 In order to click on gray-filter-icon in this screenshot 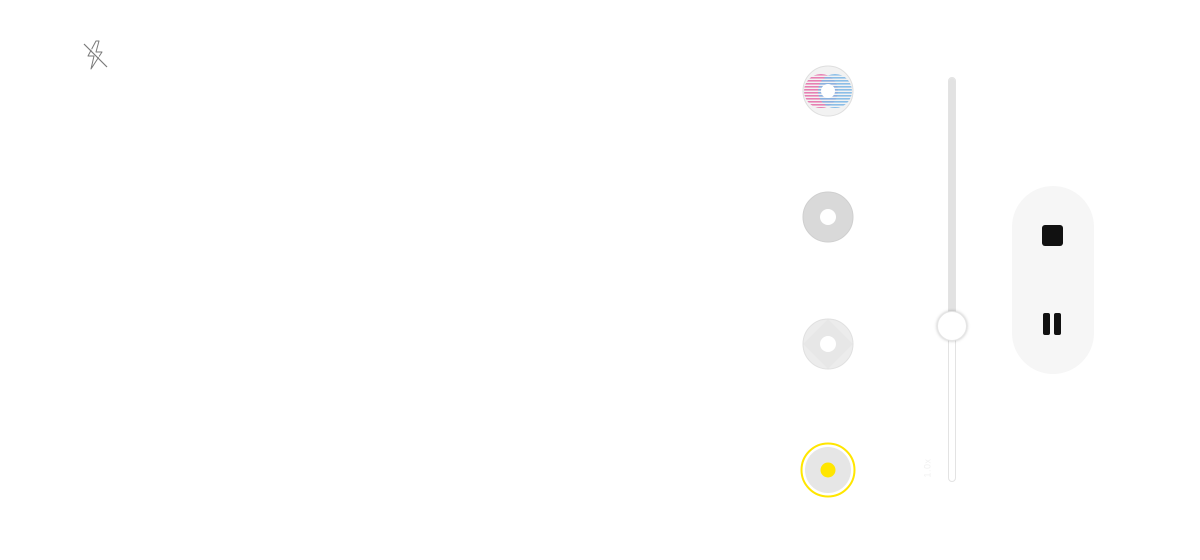, I will do `click(828, 217)`.